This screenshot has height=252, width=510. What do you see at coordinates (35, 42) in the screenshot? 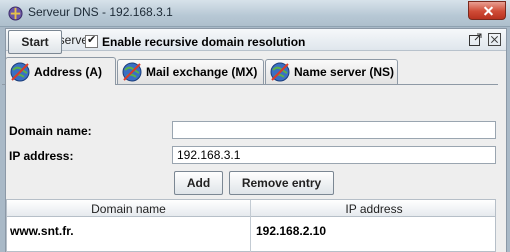
I see `start-button: Start` at bounding box center [35, 42].